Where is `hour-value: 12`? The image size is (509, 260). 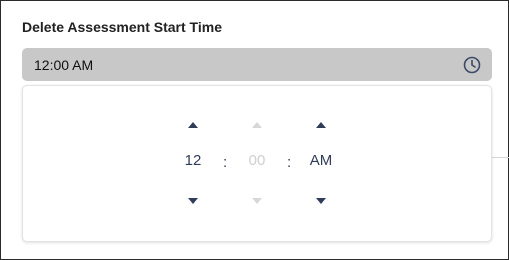
hour-value: 12 is located at coordinates (193, 160).